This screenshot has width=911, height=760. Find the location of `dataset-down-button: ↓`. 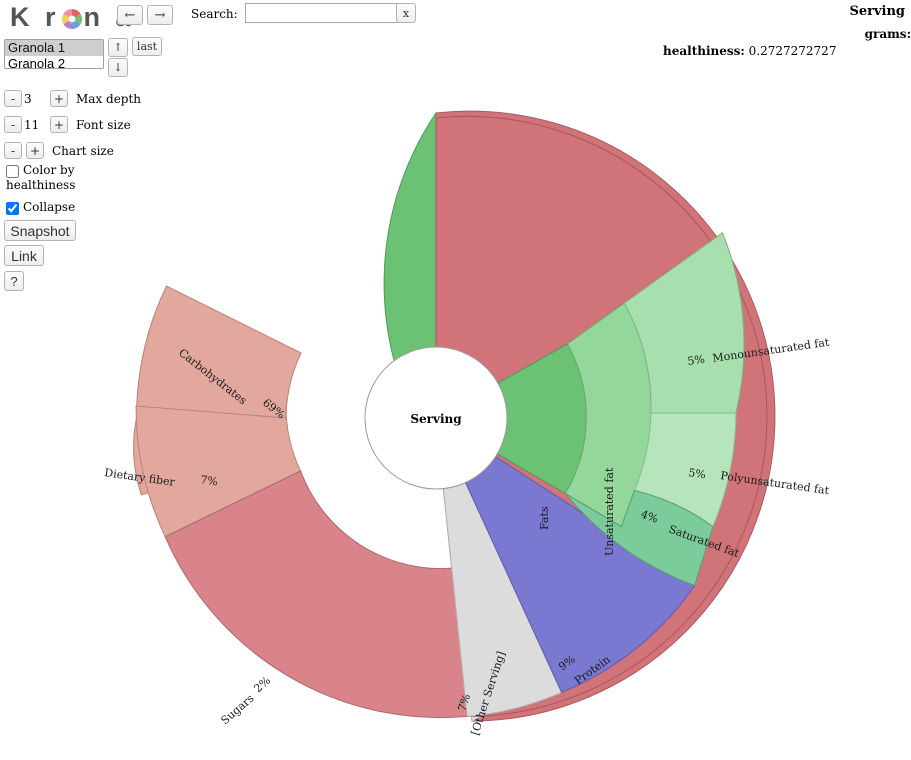

dataset-down-button: ↓ is located at coordinates (118, 67).